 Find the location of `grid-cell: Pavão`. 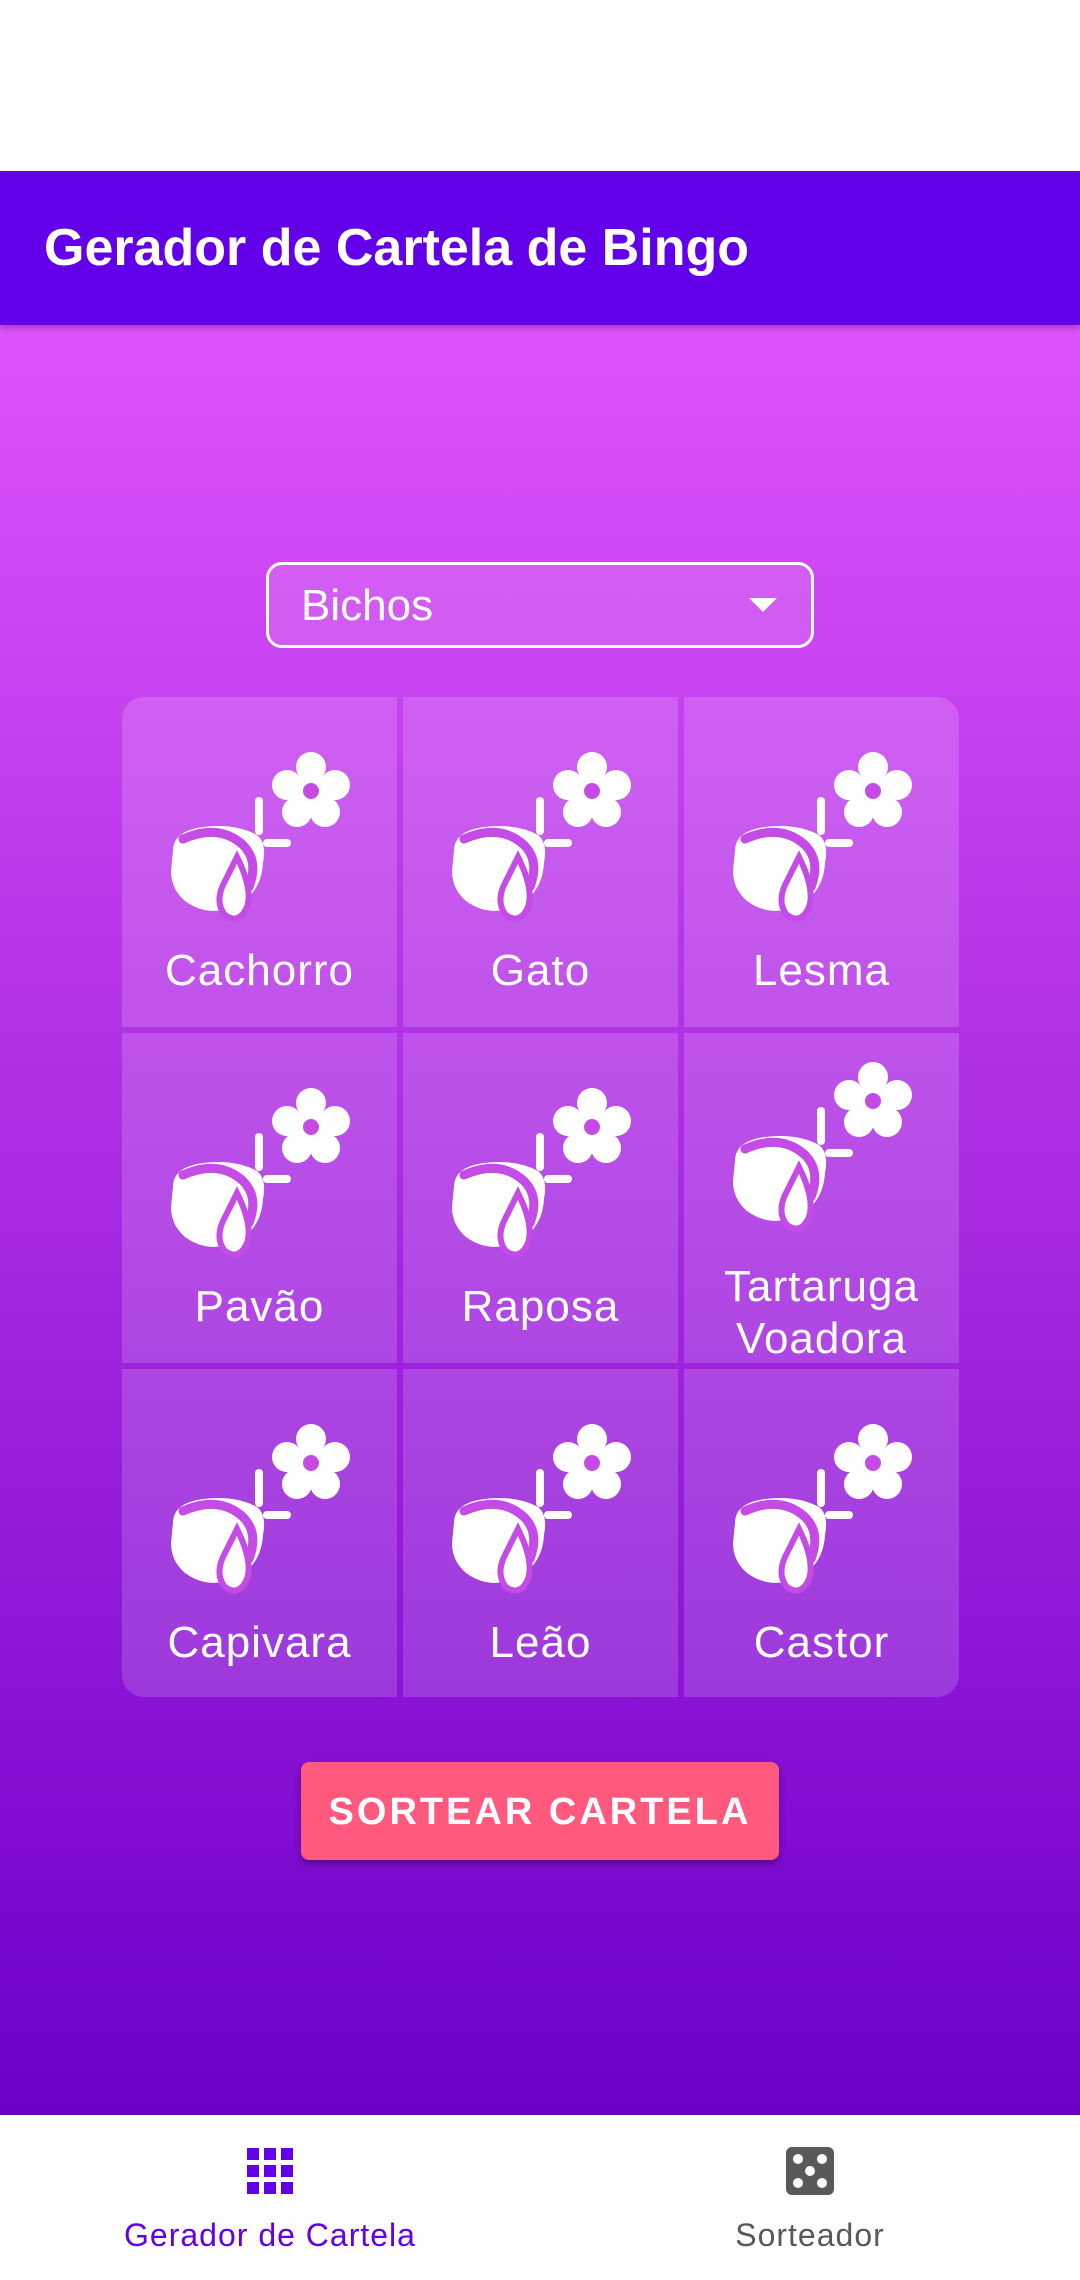

grid-cell: Pavão is located at coordinates (259, 1198).